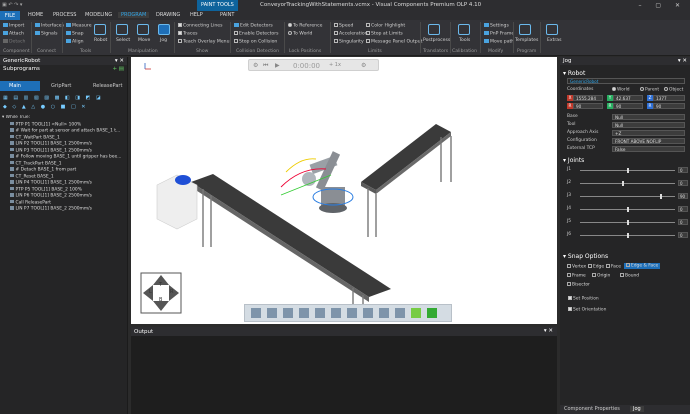 The width and height of the screenshot is (690, 414). What do you see at coordinates (100, 29) in the screenshot?
I see `robot-icon` at bounding box center [100, 29].